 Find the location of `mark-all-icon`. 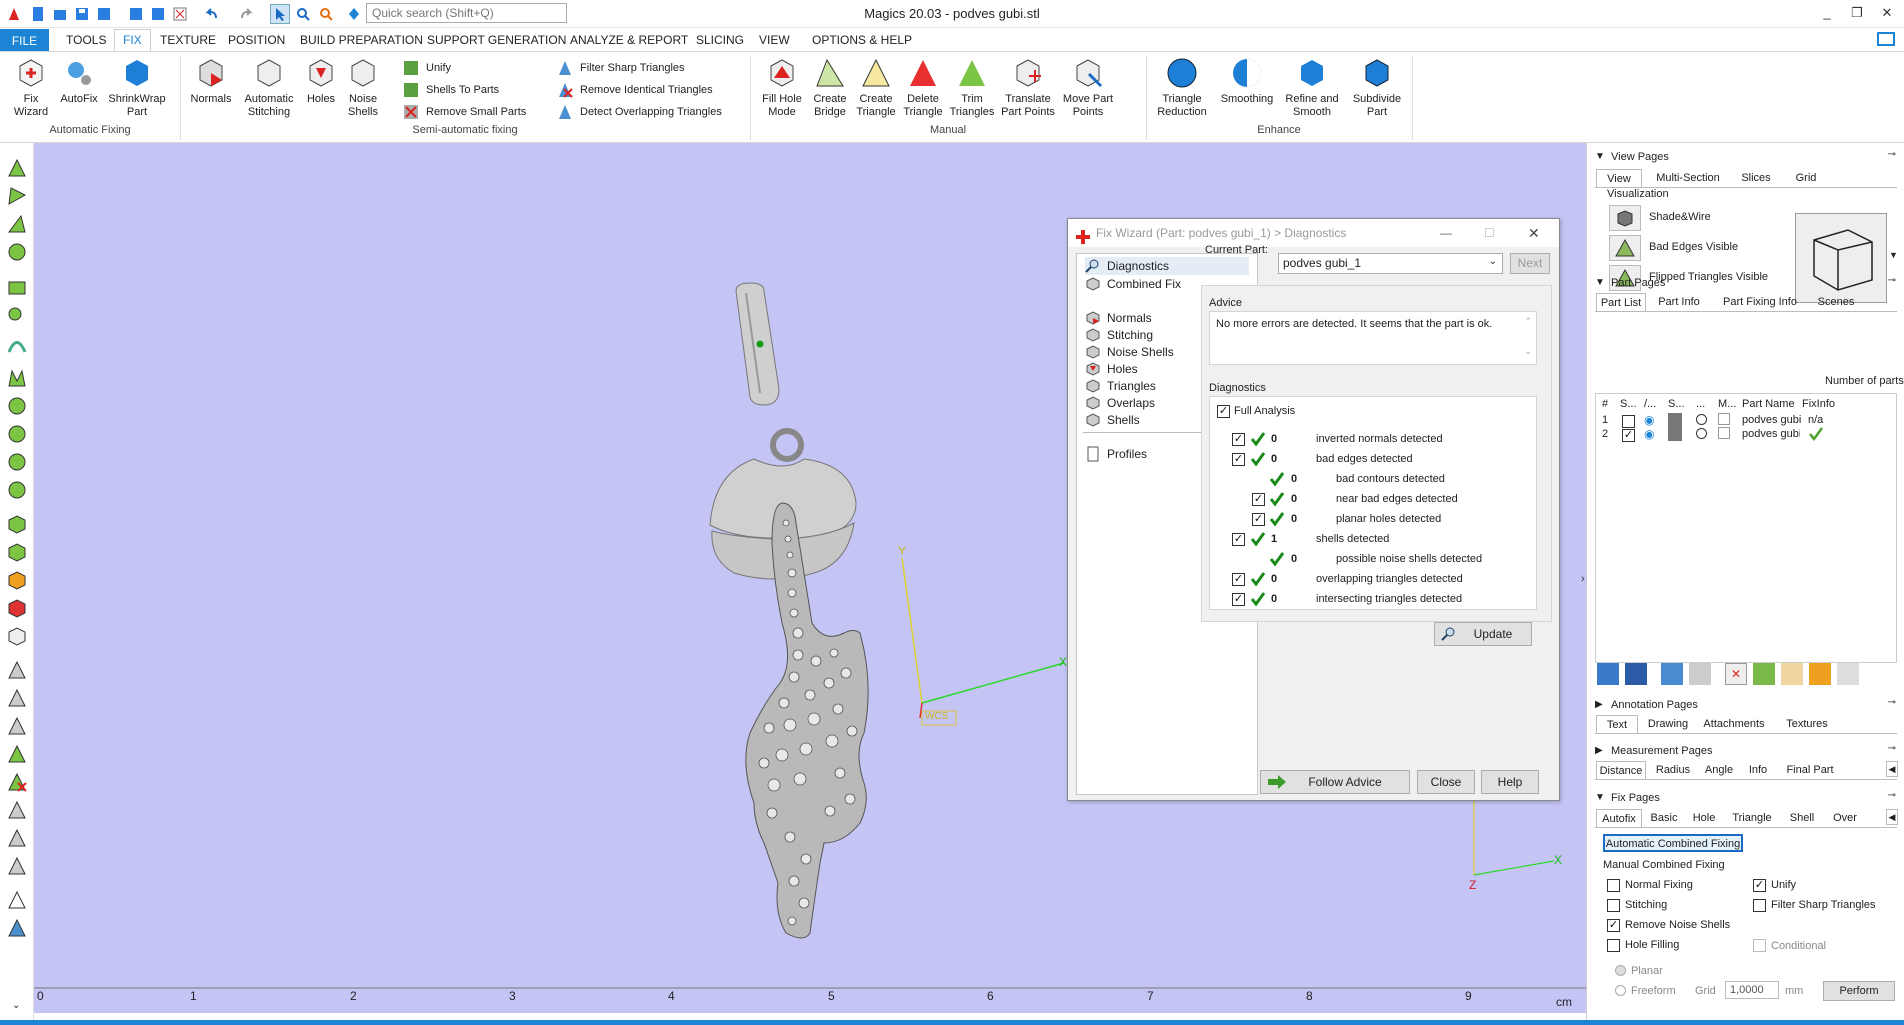

mark-all-icon is located at coordinates (17, 900).